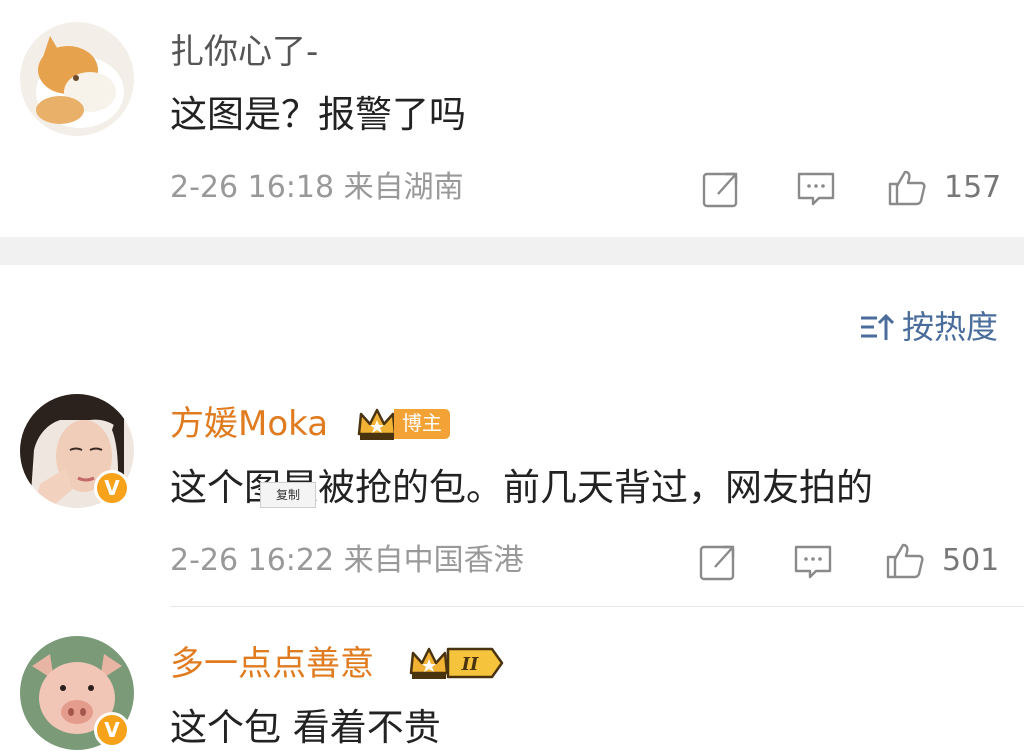 This screenshot has height=752, width=1024. I want to click on avatar-pig: V, so click(77, 693).